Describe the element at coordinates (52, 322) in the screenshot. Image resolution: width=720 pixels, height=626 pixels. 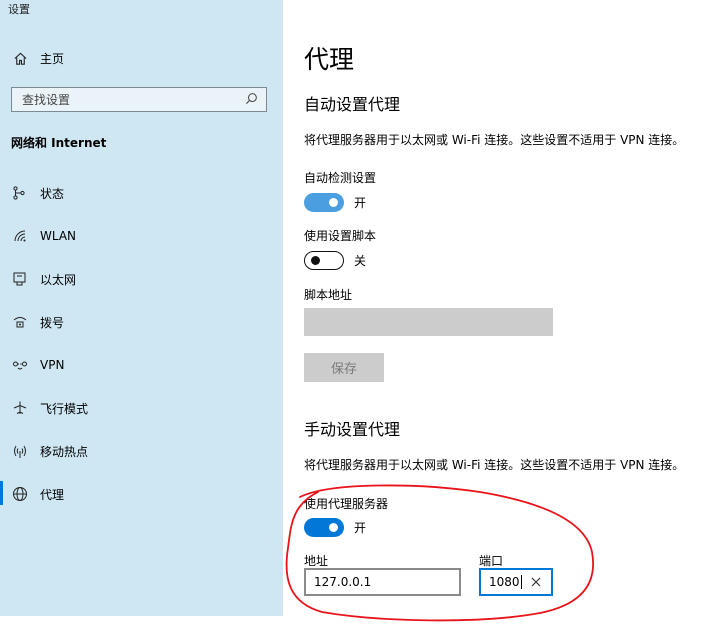
I see `sidebar-item-label: 拨号` at that location.